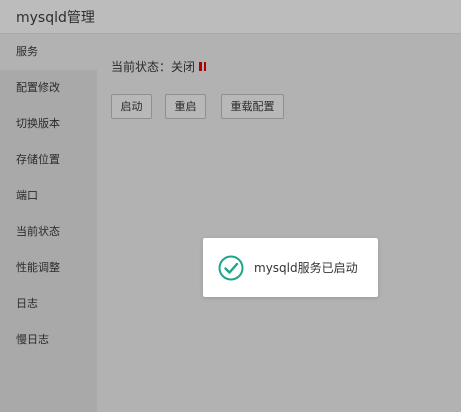 The width and height of the screenshot is (461, 412). What do you see at coordinates (141, 67) in the screenshot?
I see `status-label: 当前状态：` at bounding box center [141, 67].